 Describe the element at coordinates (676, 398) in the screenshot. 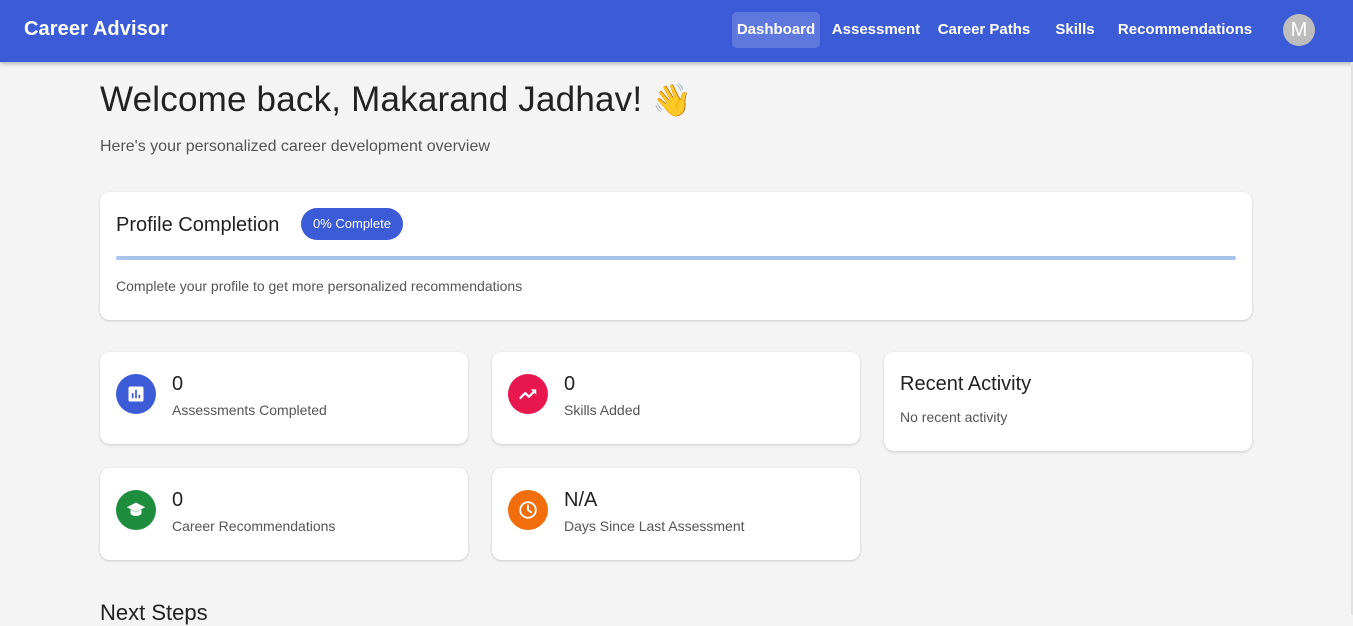

I see `stat-card-skills: 0 Skills Added` at that location.